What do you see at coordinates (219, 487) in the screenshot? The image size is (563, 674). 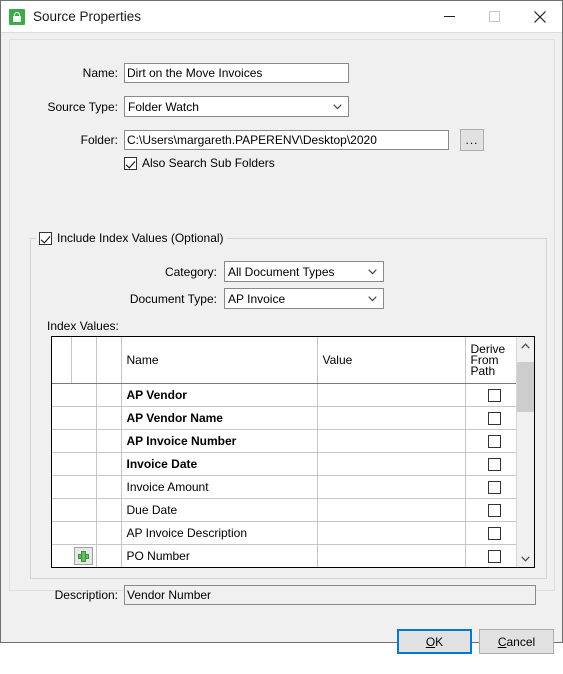 I see `cell-name: Invoice Amount` at bounding box center [219, 487].